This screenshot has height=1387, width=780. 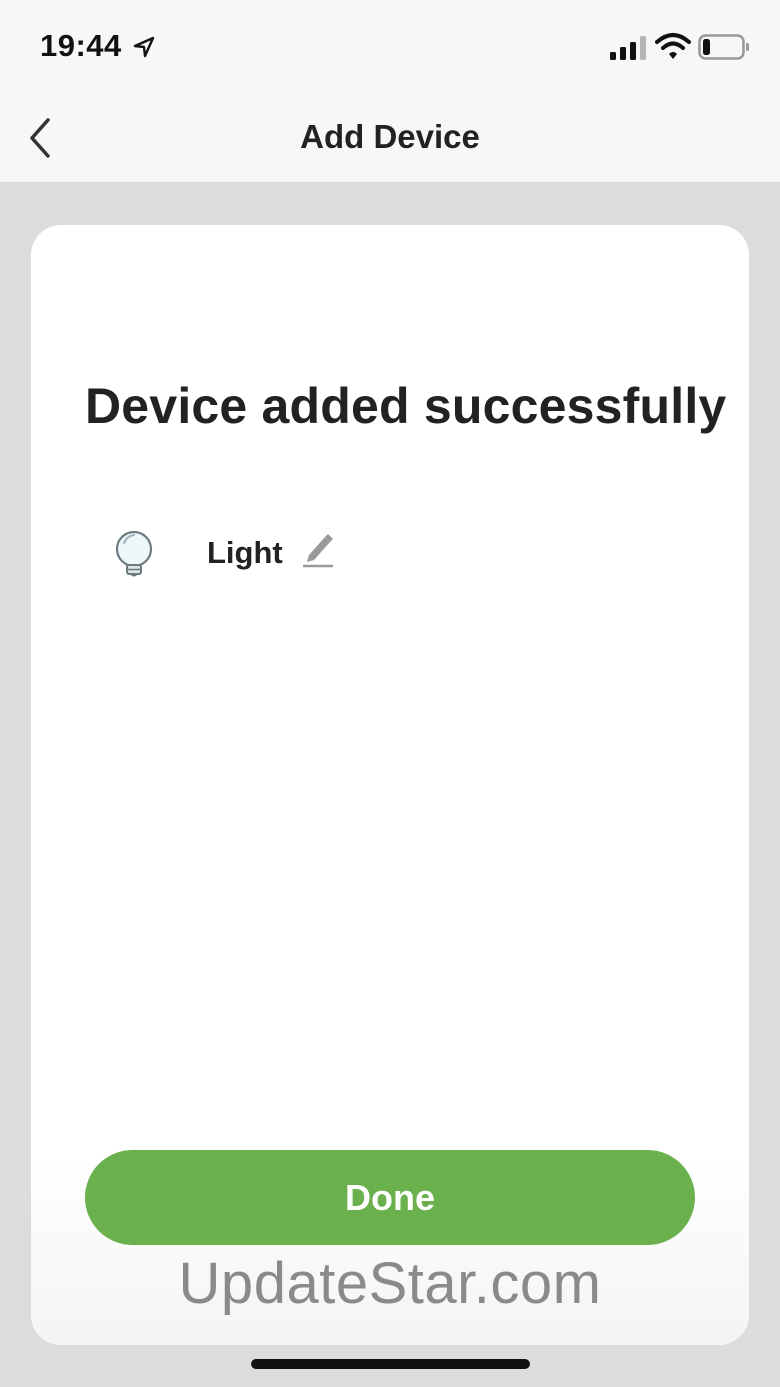 What do you see at coordinates (318, 549) in the screenshot?
I see `pencil-icon` at bounding box center [318, 549].